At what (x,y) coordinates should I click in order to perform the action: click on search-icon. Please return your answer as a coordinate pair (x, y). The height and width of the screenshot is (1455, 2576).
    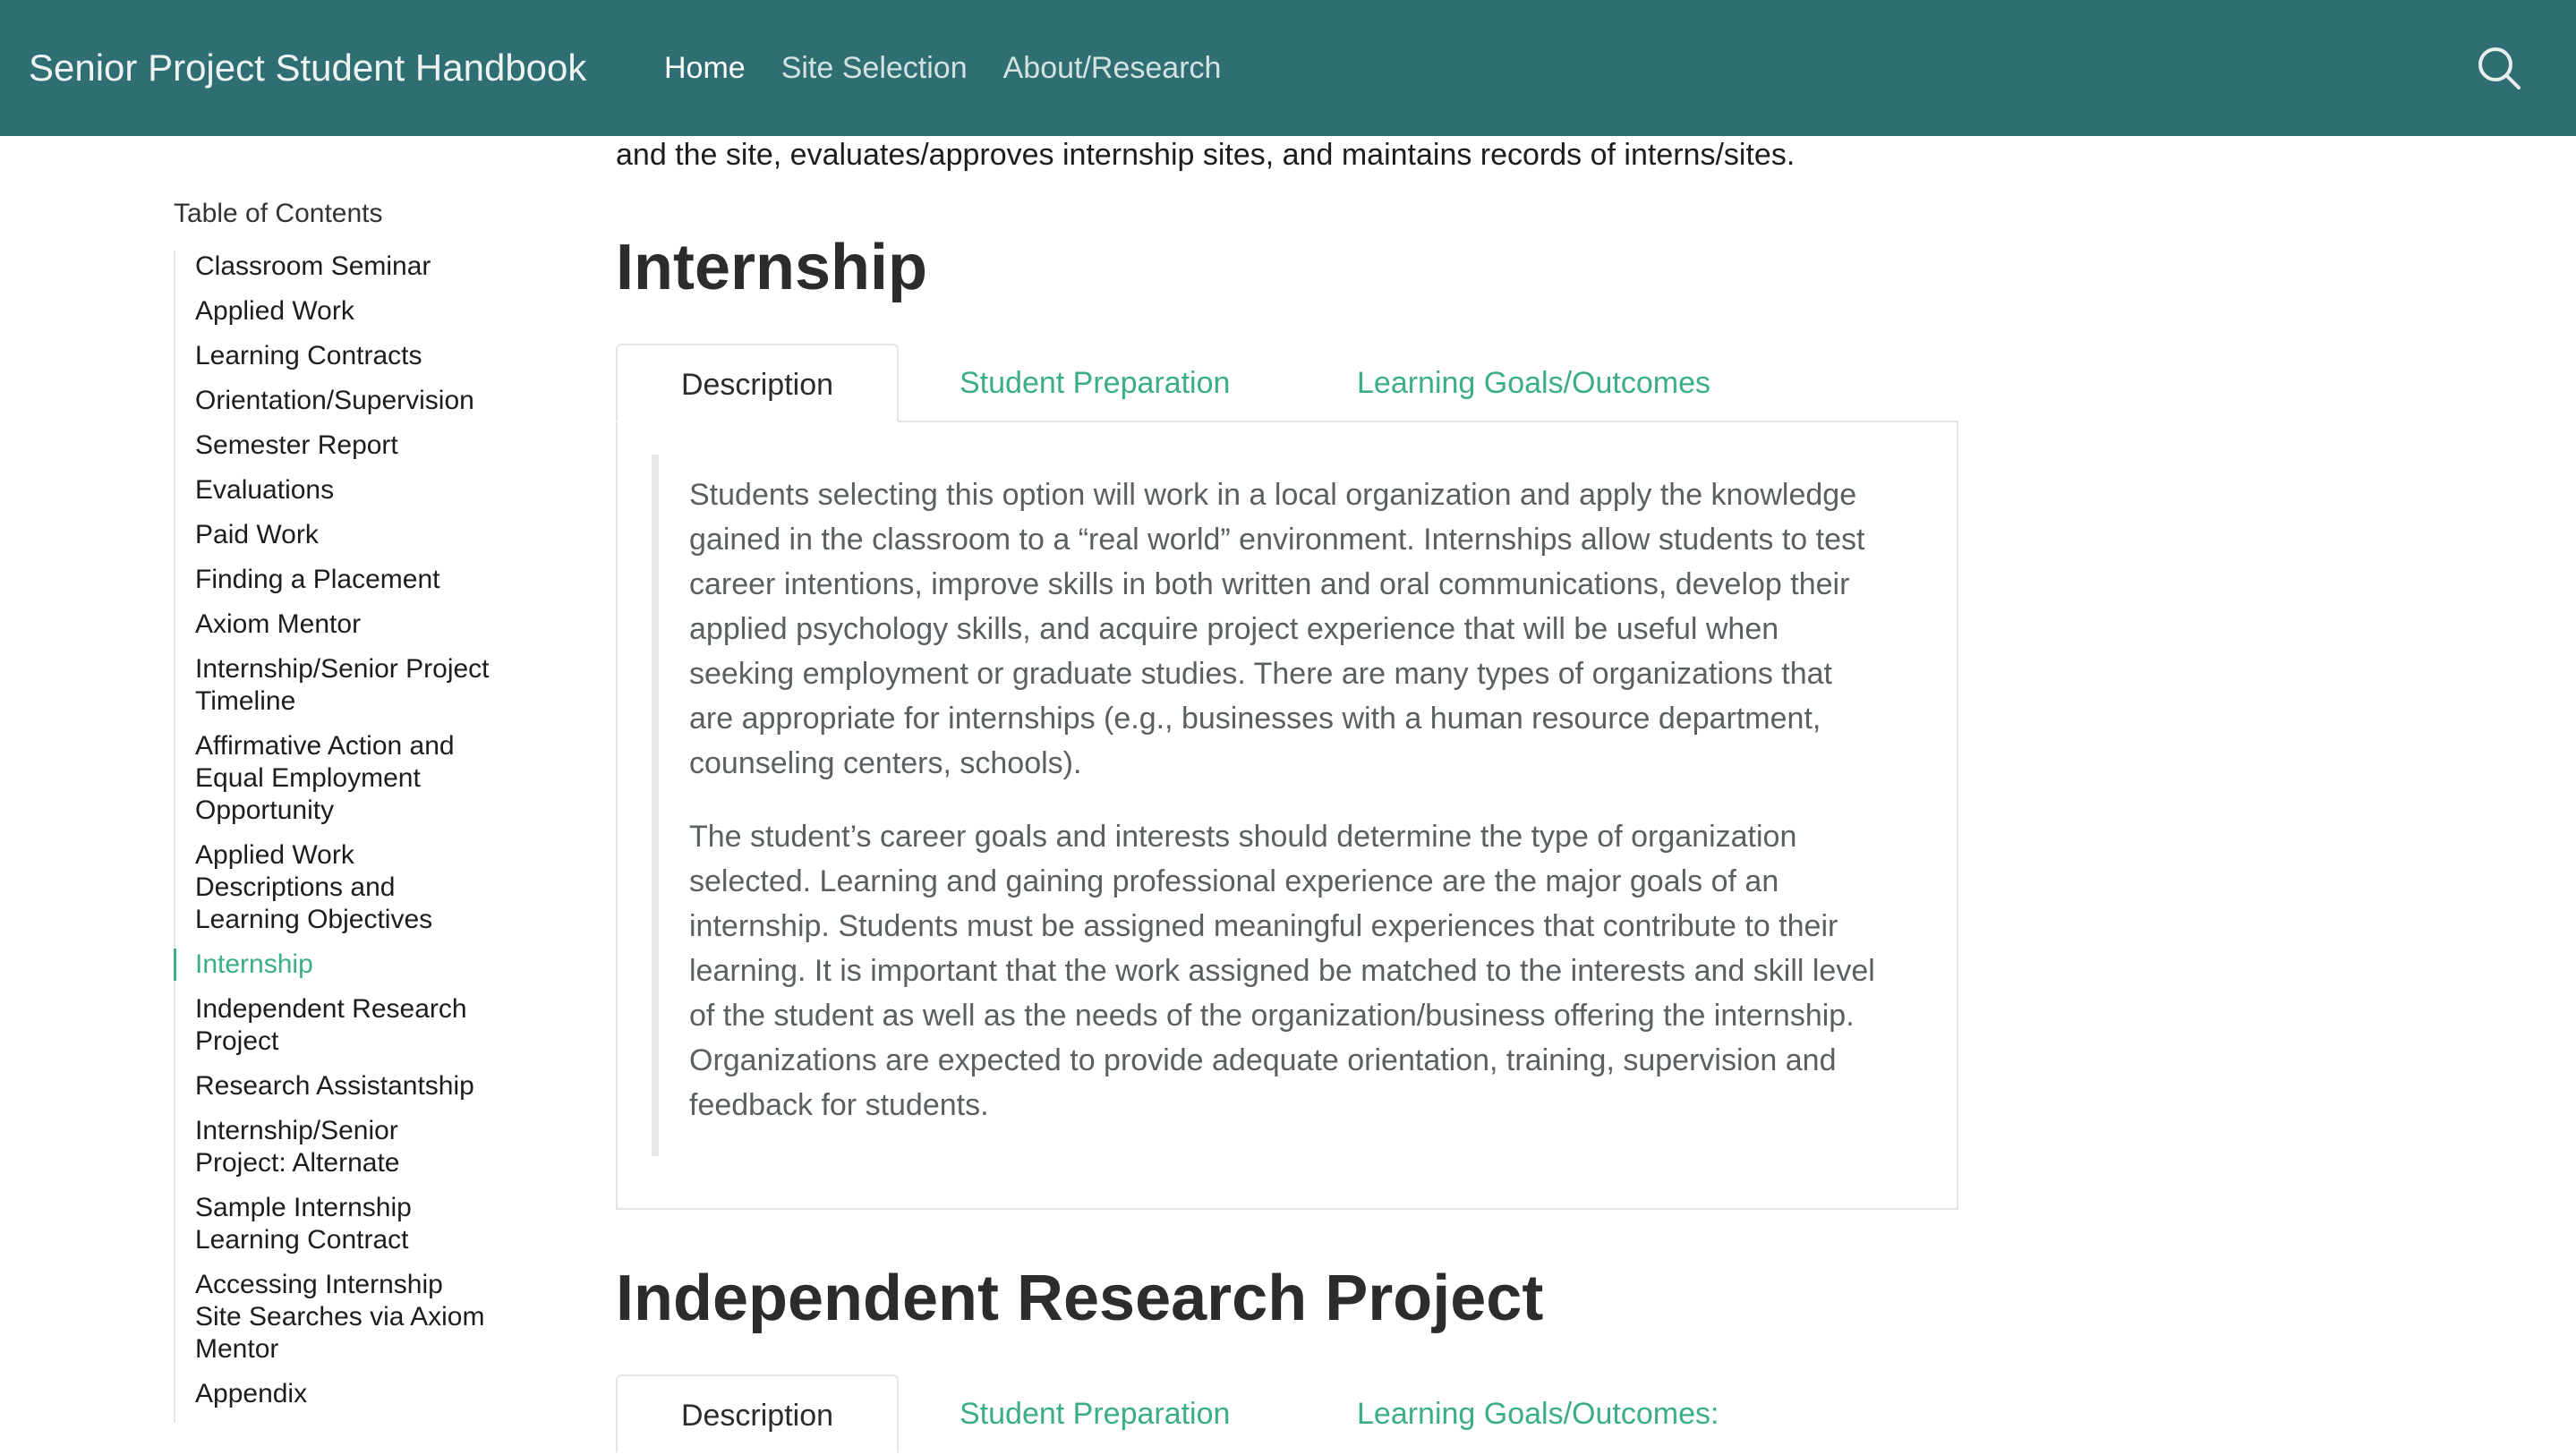
    Looking at the image, I should click on (2499, 68).